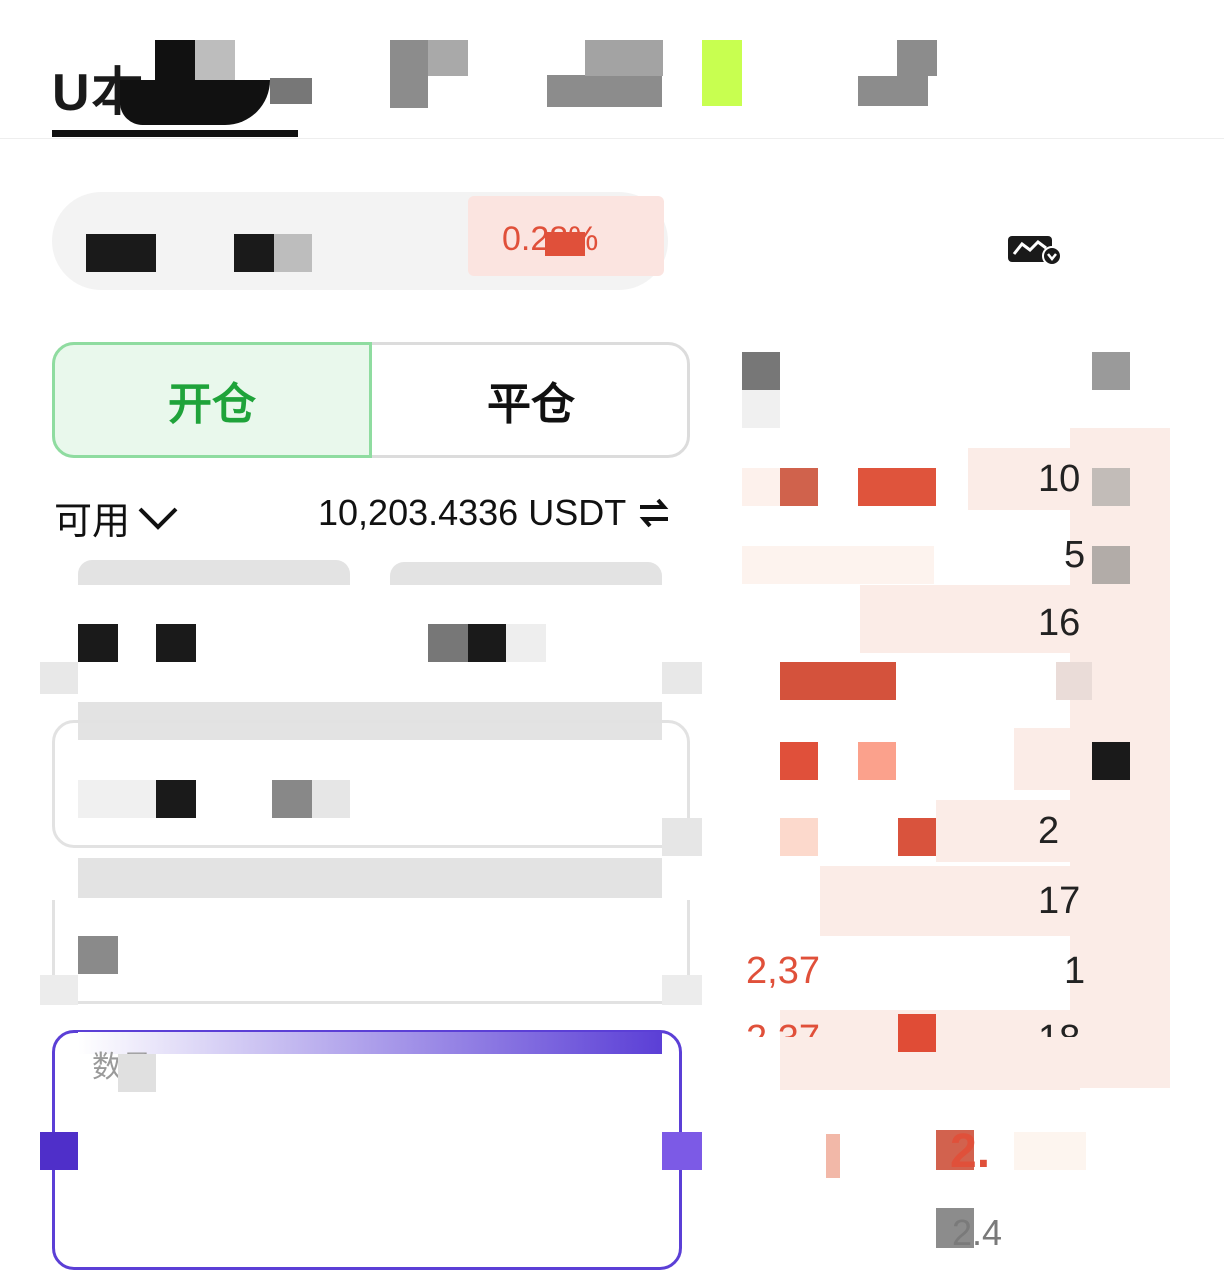  I want to click on margin-mode-selector, so click(526, 573).